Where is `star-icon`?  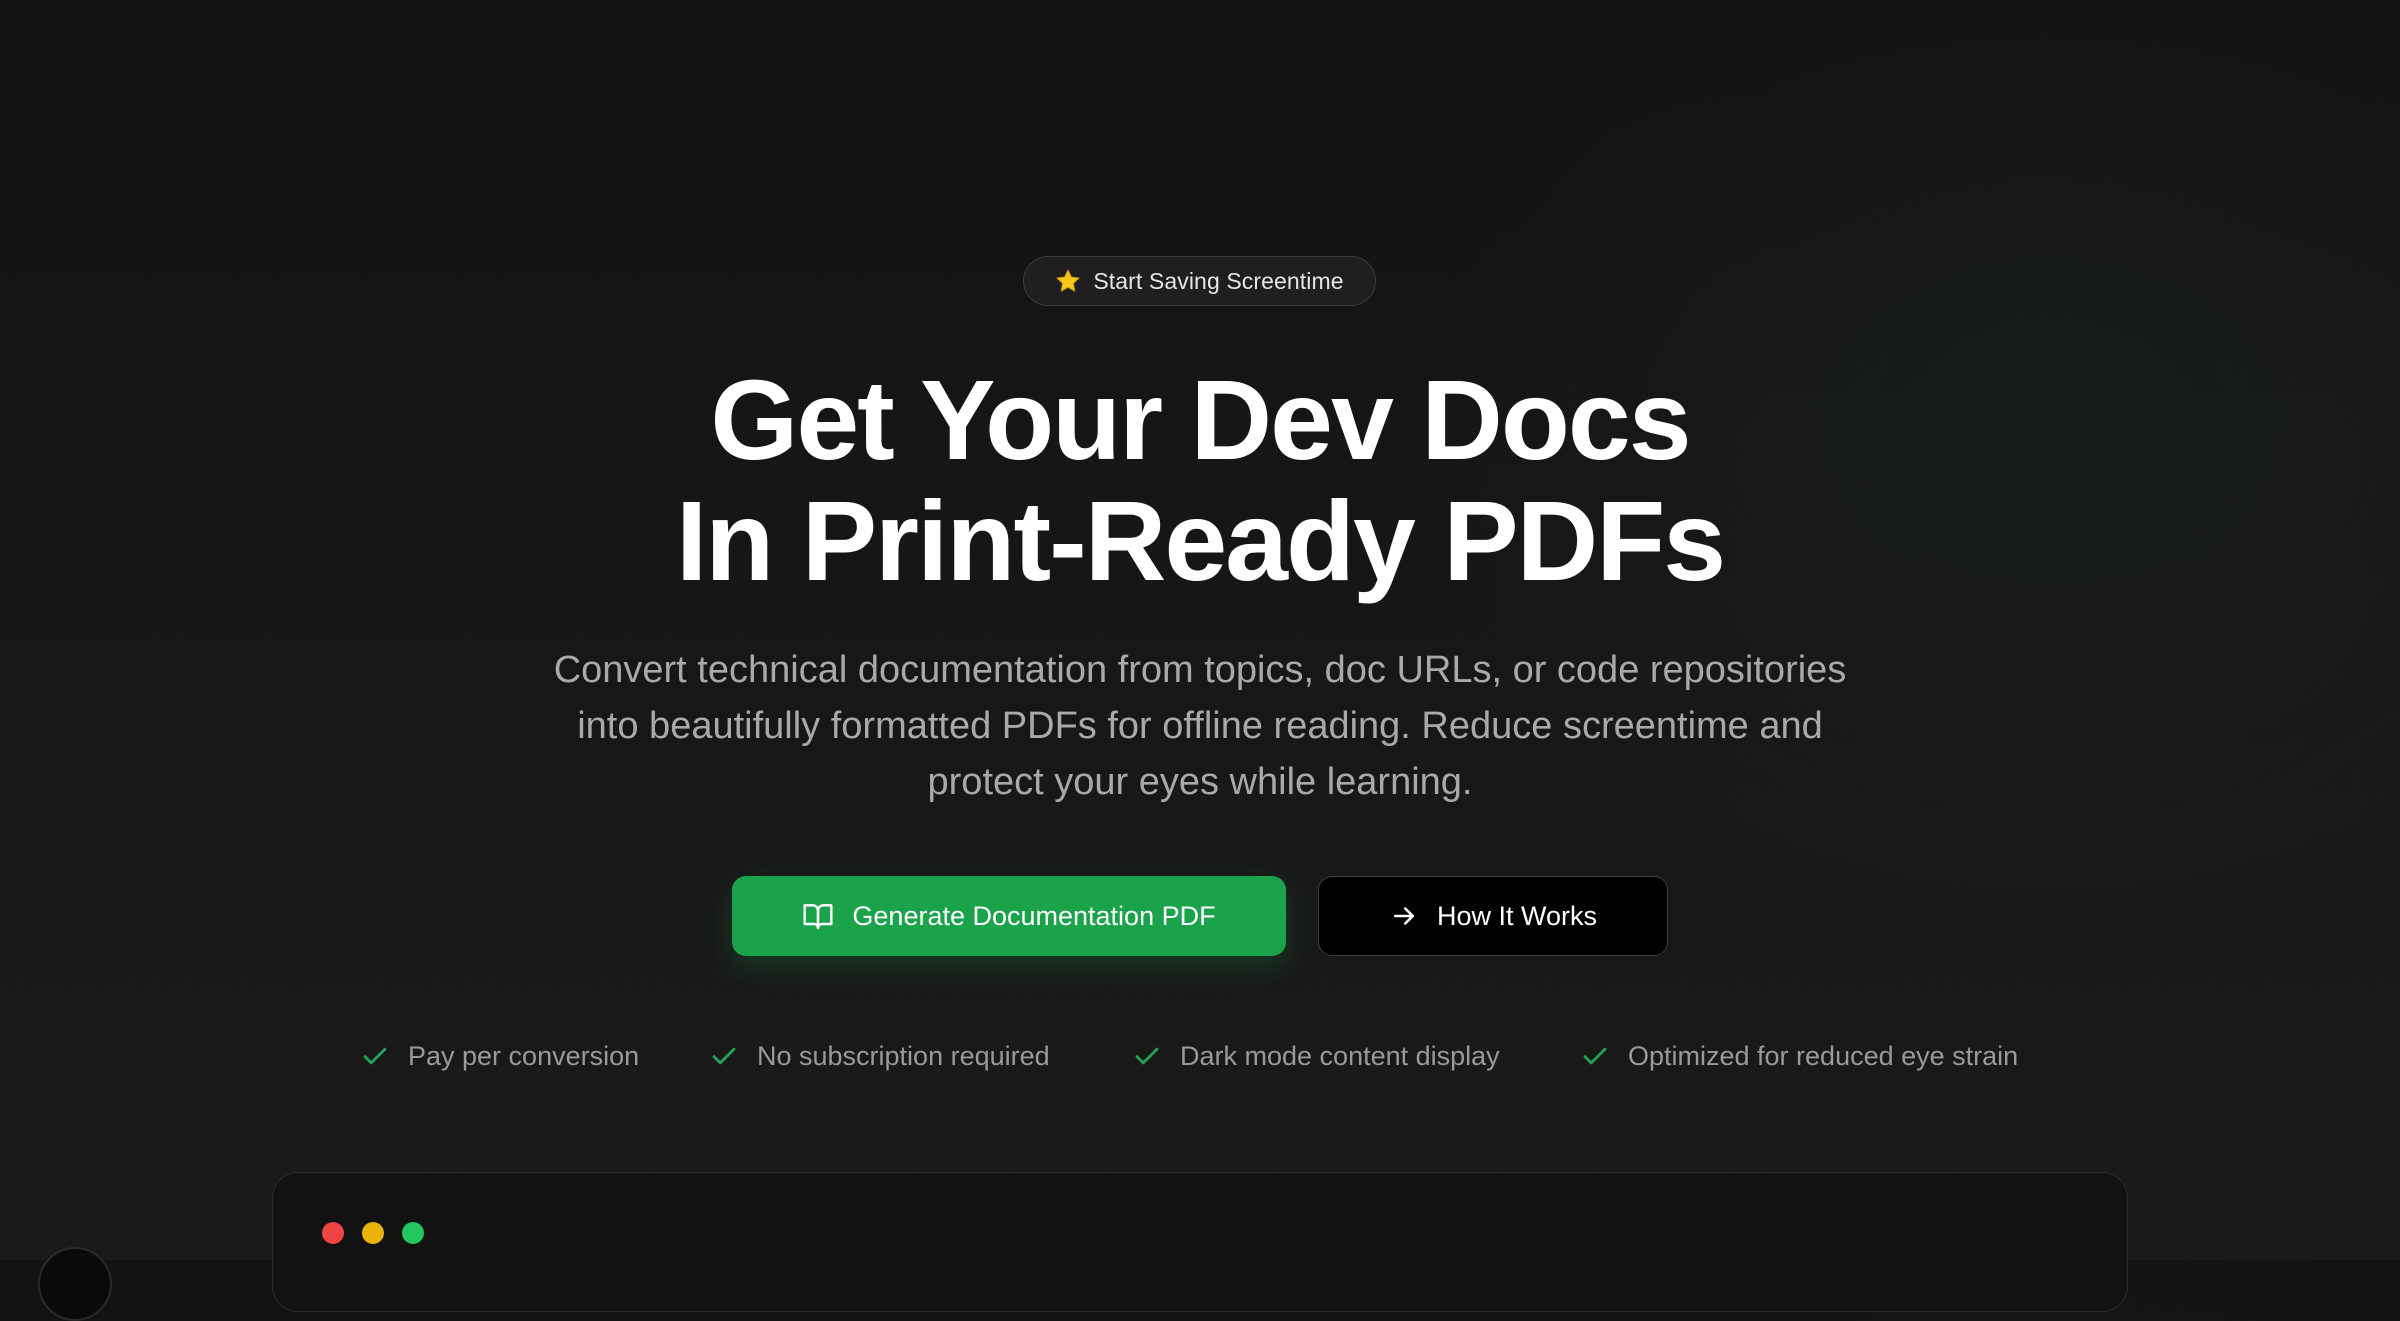
star-icon is located at coordinates (1068, 280).